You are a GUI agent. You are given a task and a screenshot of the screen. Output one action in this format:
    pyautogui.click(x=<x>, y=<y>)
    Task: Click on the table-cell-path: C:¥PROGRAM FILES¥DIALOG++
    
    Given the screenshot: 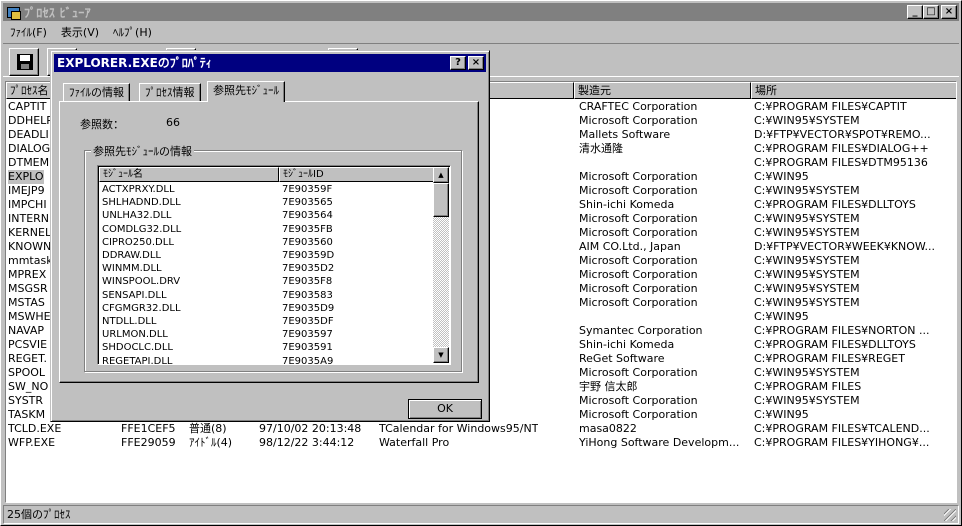 What is the action you would take?
    pyautogui.click(x=841, y=148)
    